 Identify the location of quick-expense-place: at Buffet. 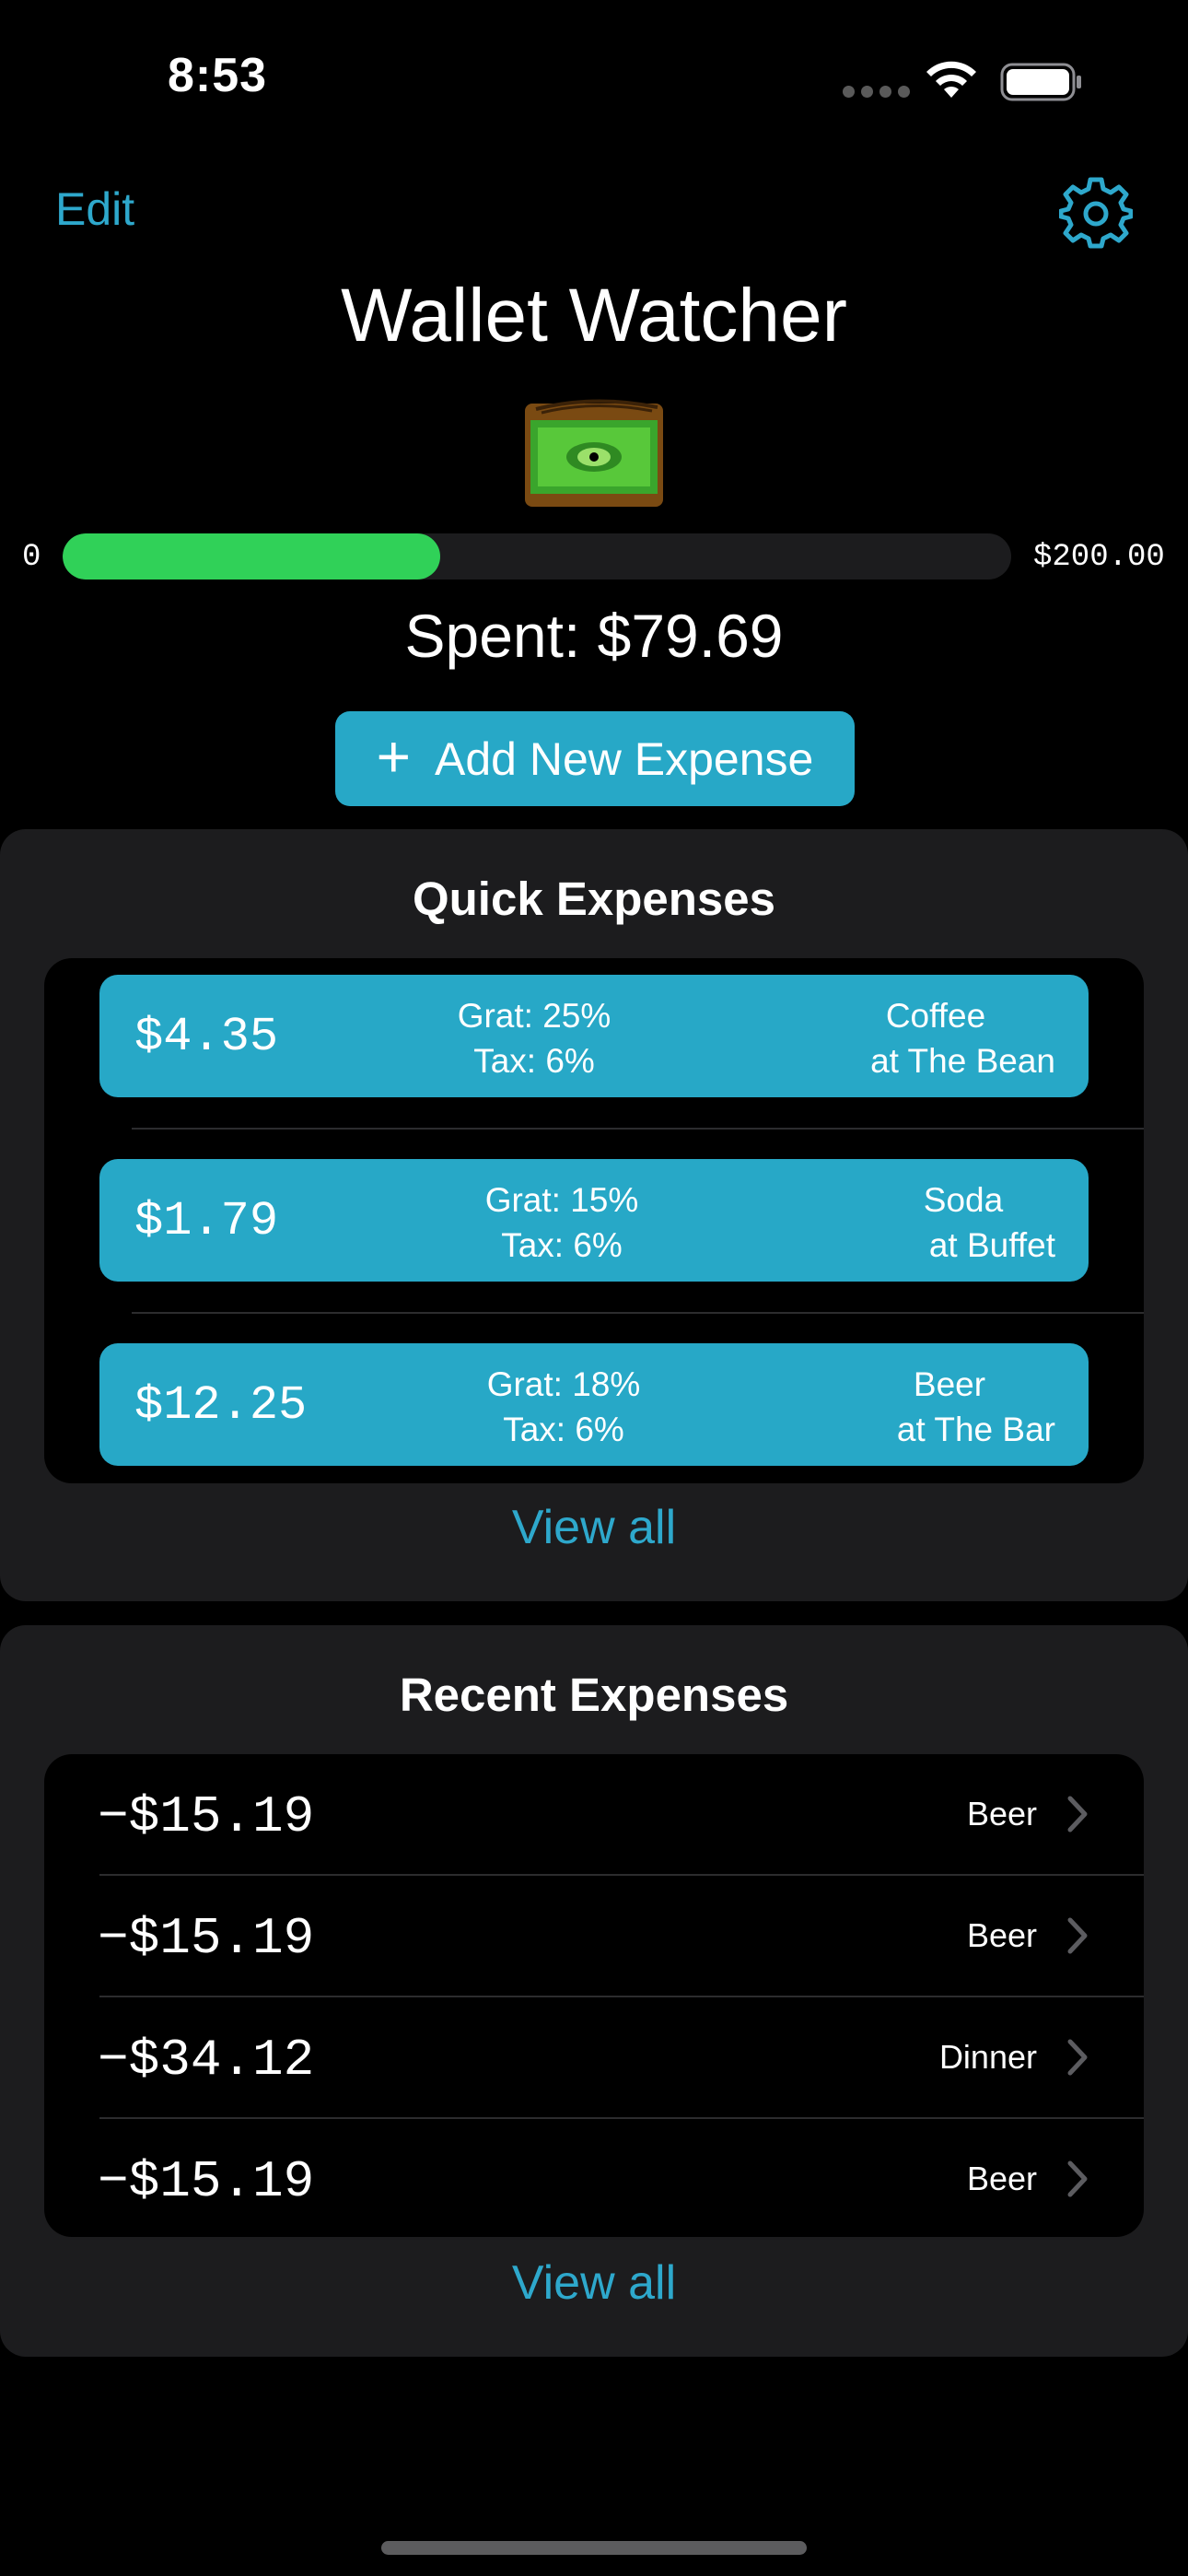
(992, 1245).